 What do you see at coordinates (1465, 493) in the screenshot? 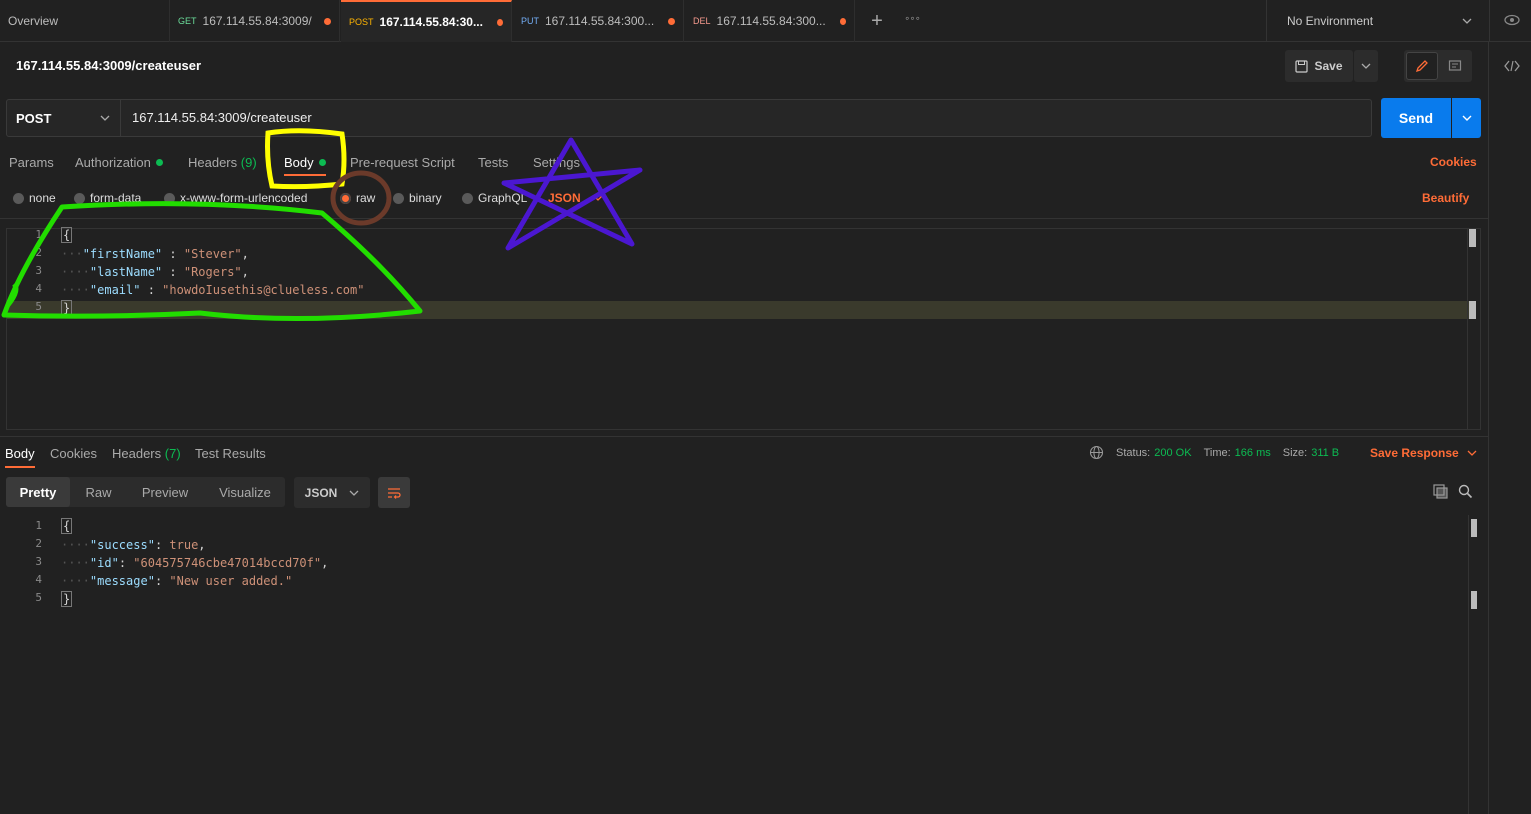
I see `search-icon` at bounding box center [1465, 493].